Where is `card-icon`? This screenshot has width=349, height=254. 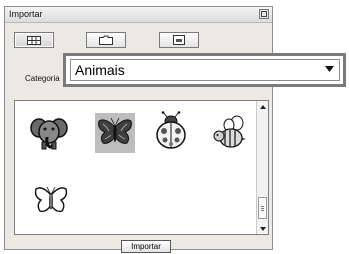 card-icon is located at coordinates (179, 40).